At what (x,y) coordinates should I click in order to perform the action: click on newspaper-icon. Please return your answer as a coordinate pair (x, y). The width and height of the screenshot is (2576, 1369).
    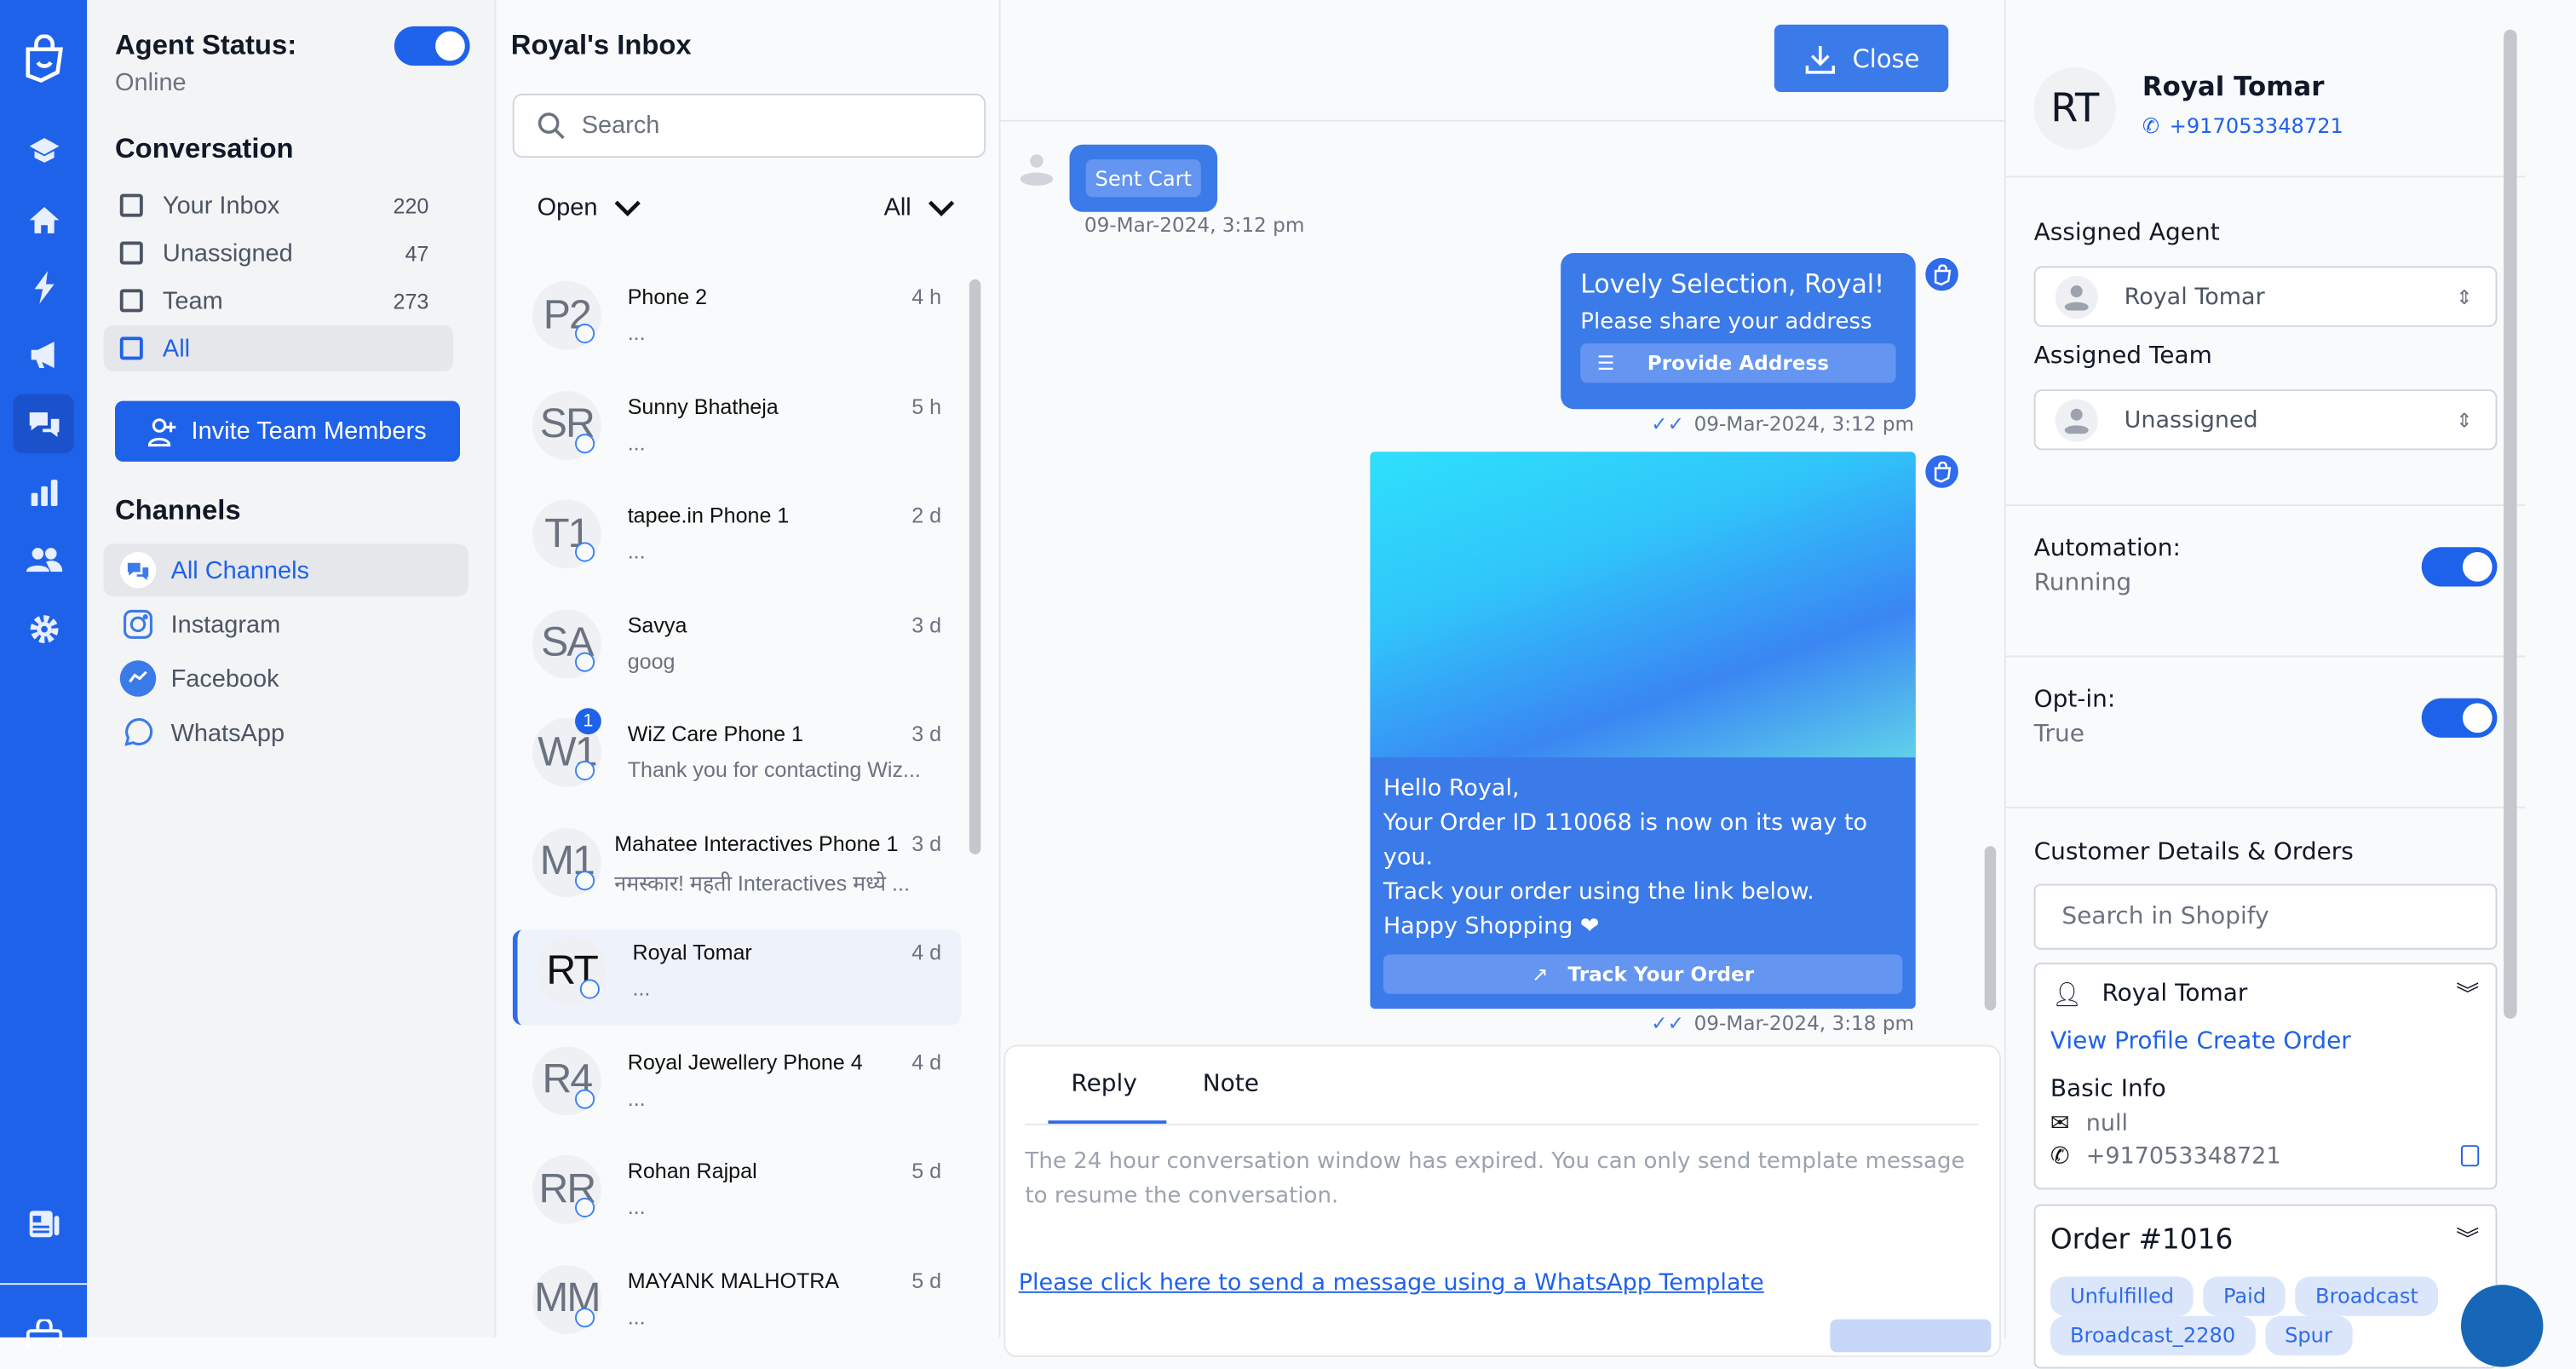
    Looking at the image, I should click on (44, 1224).